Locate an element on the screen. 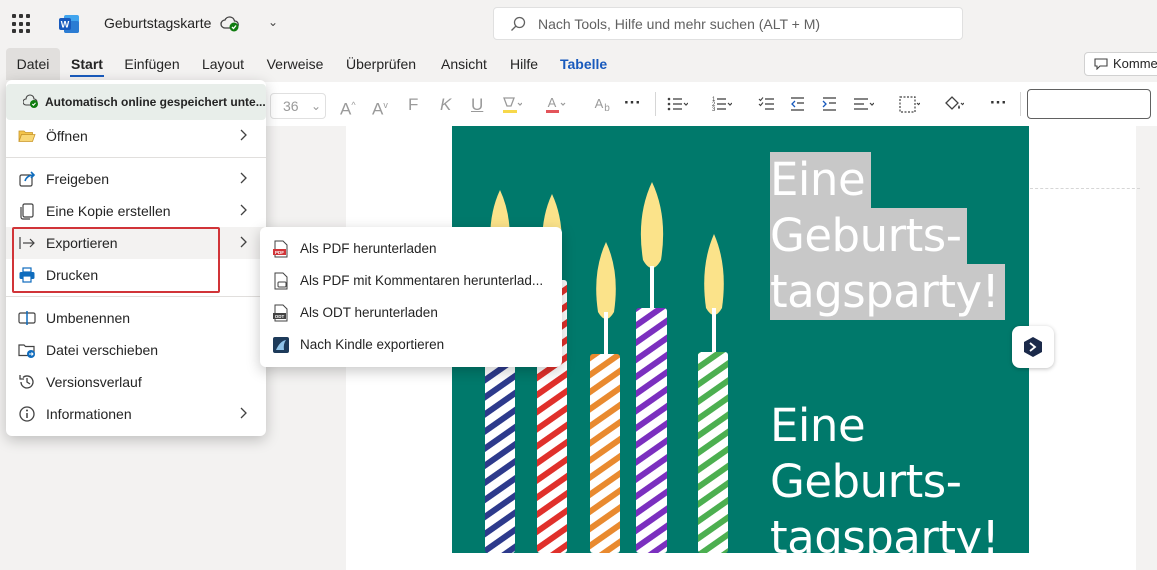  margin-guide is located at coordinates (1085, 188).